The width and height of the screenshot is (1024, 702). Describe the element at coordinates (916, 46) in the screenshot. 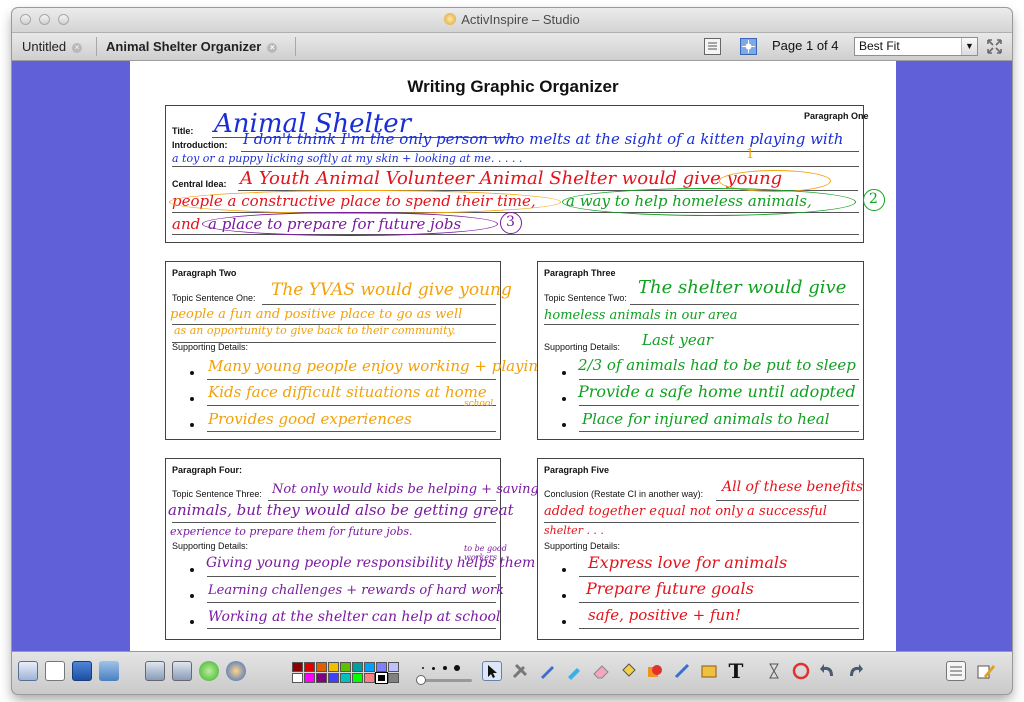

I see `zoom-select: Best Fit ▼` at that location.